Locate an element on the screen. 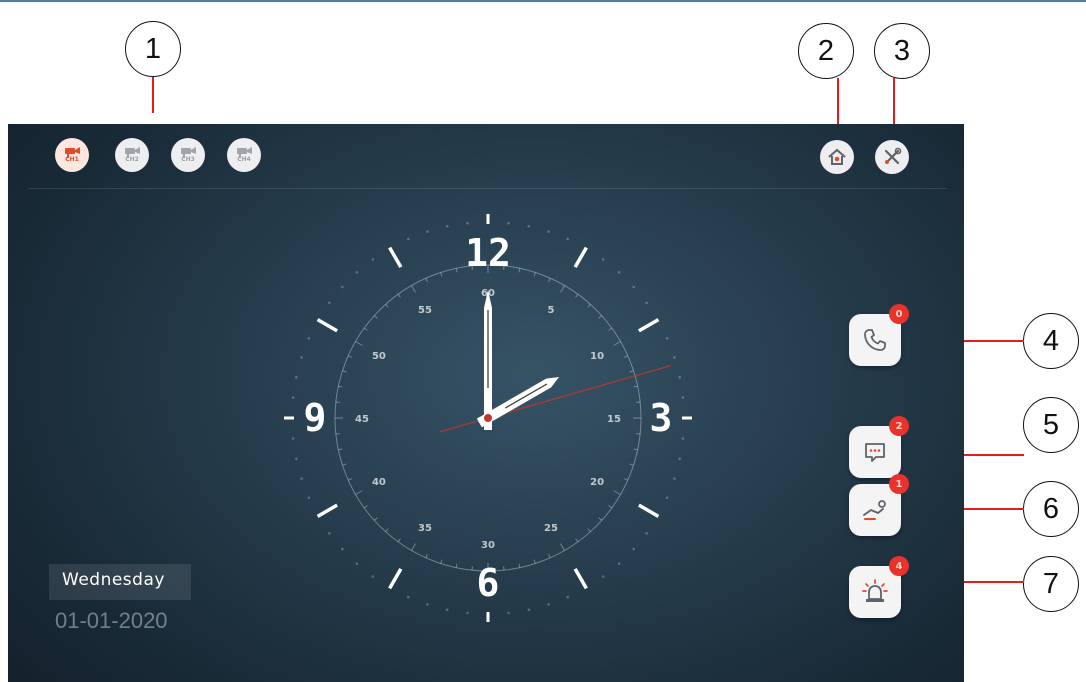  tools-icon is located at coordinates (893, 156).